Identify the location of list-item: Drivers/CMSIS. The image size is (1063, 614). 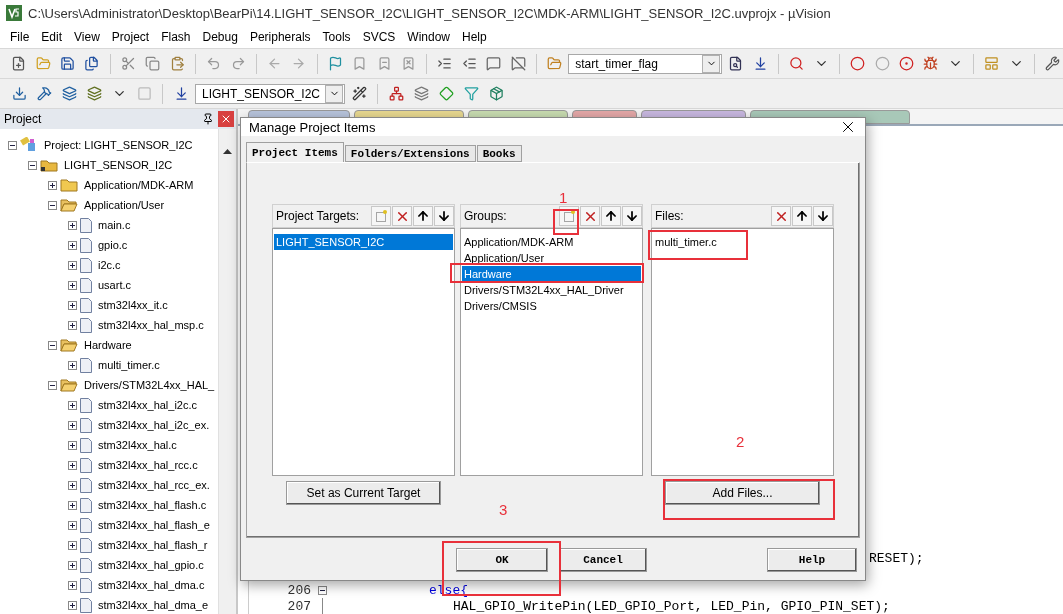
(499, 306).